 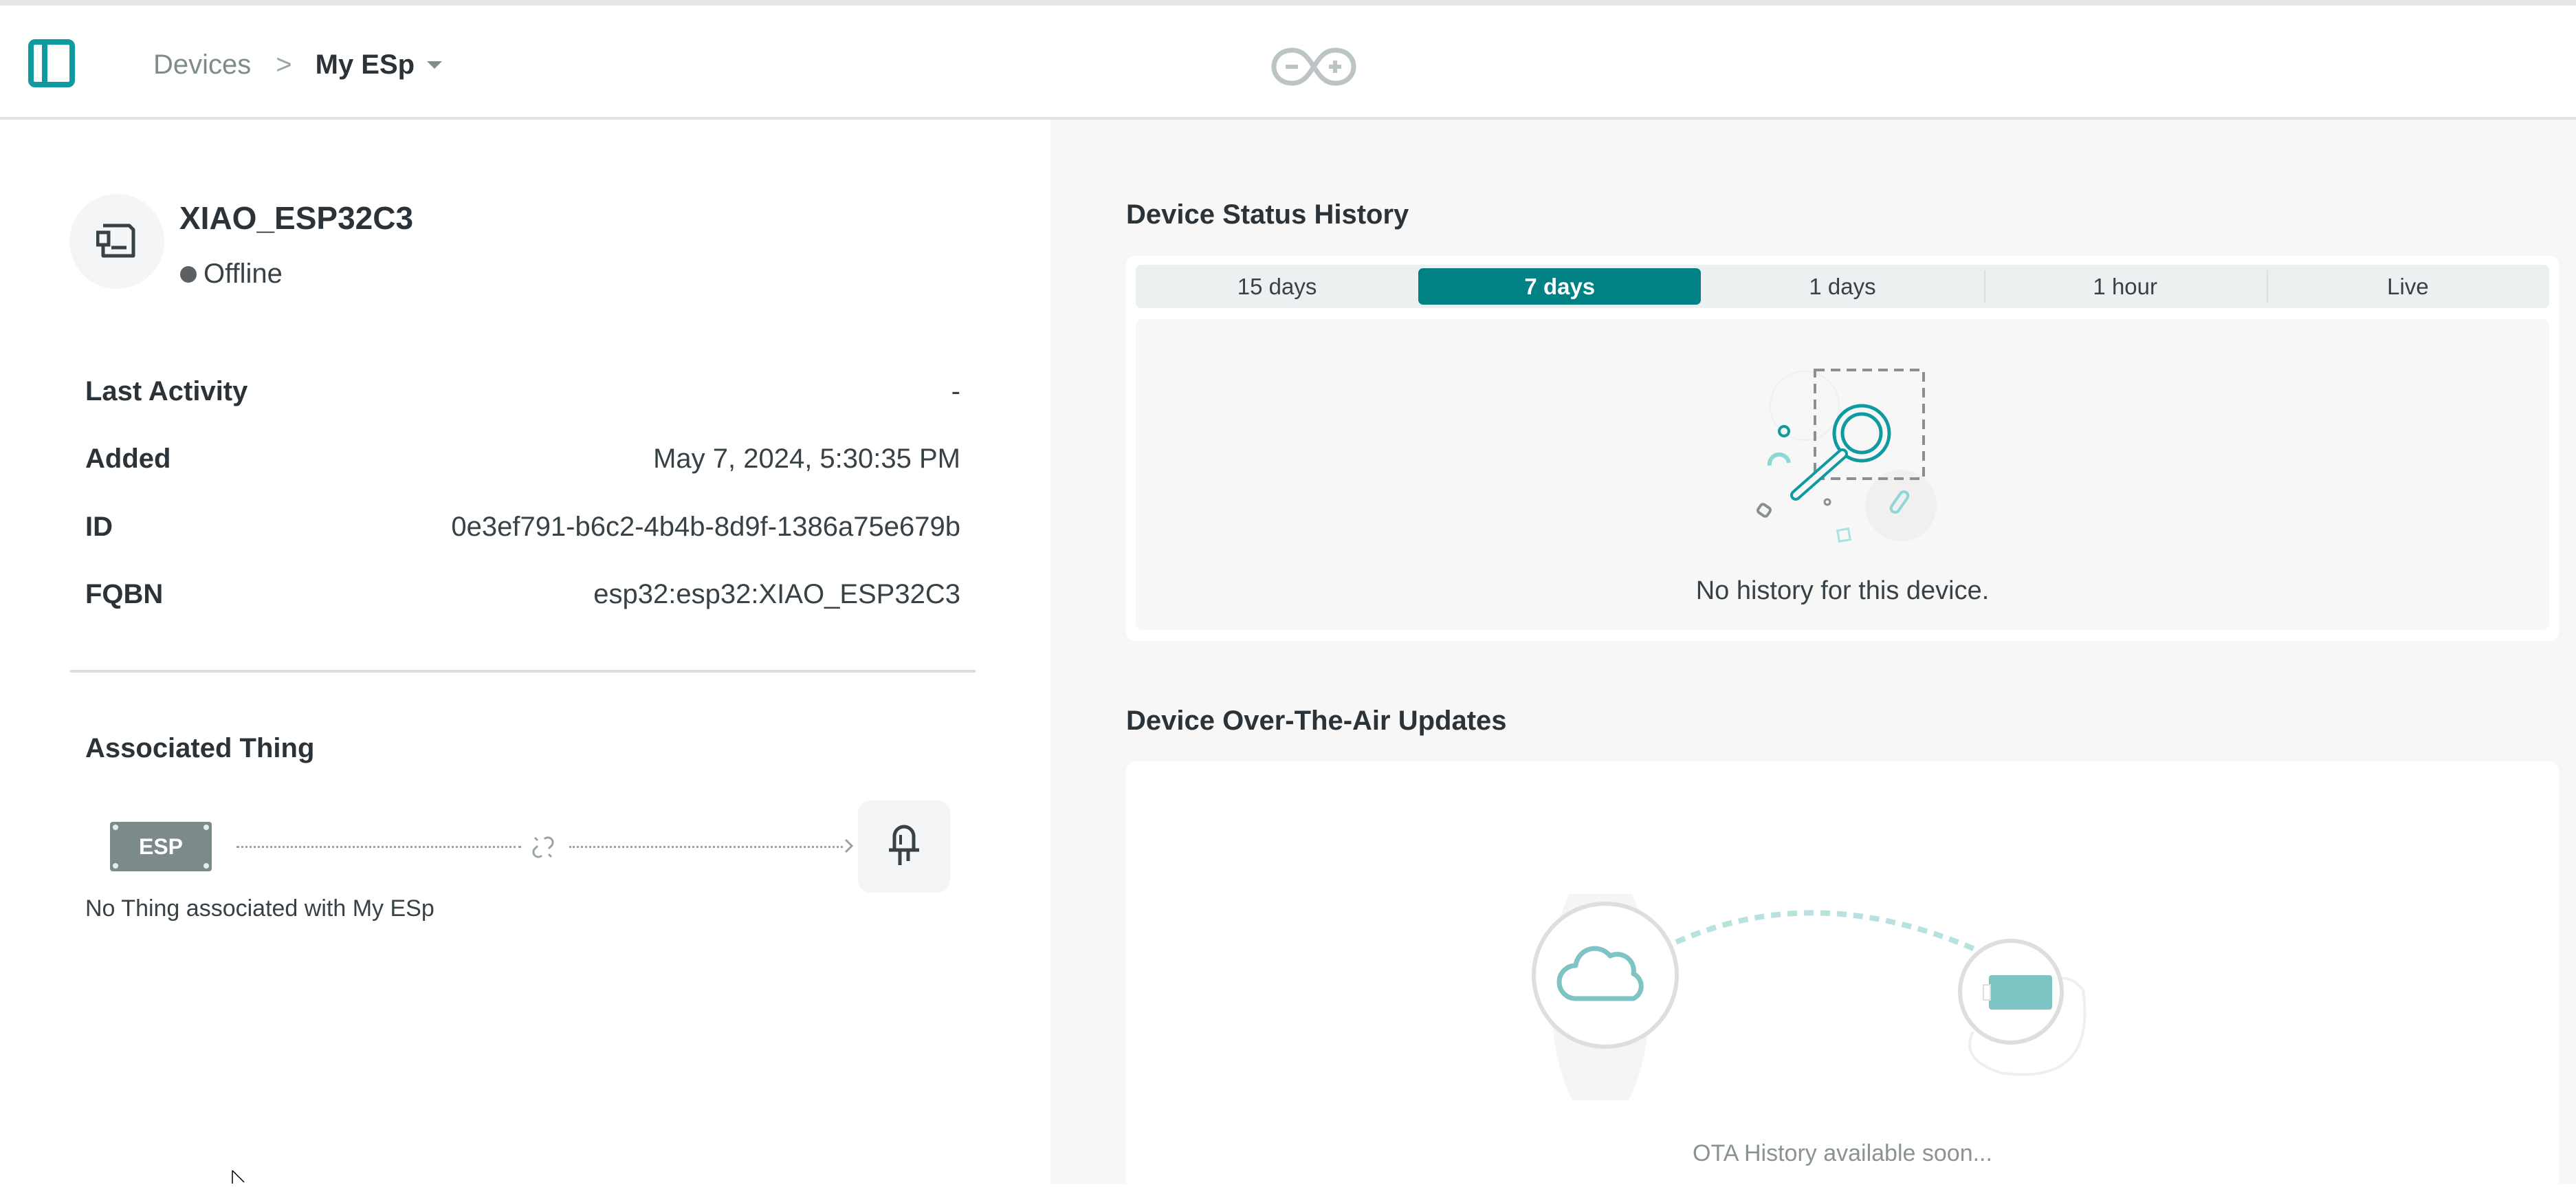 I want to click on info-label: ID, so click(x=99, y=527).